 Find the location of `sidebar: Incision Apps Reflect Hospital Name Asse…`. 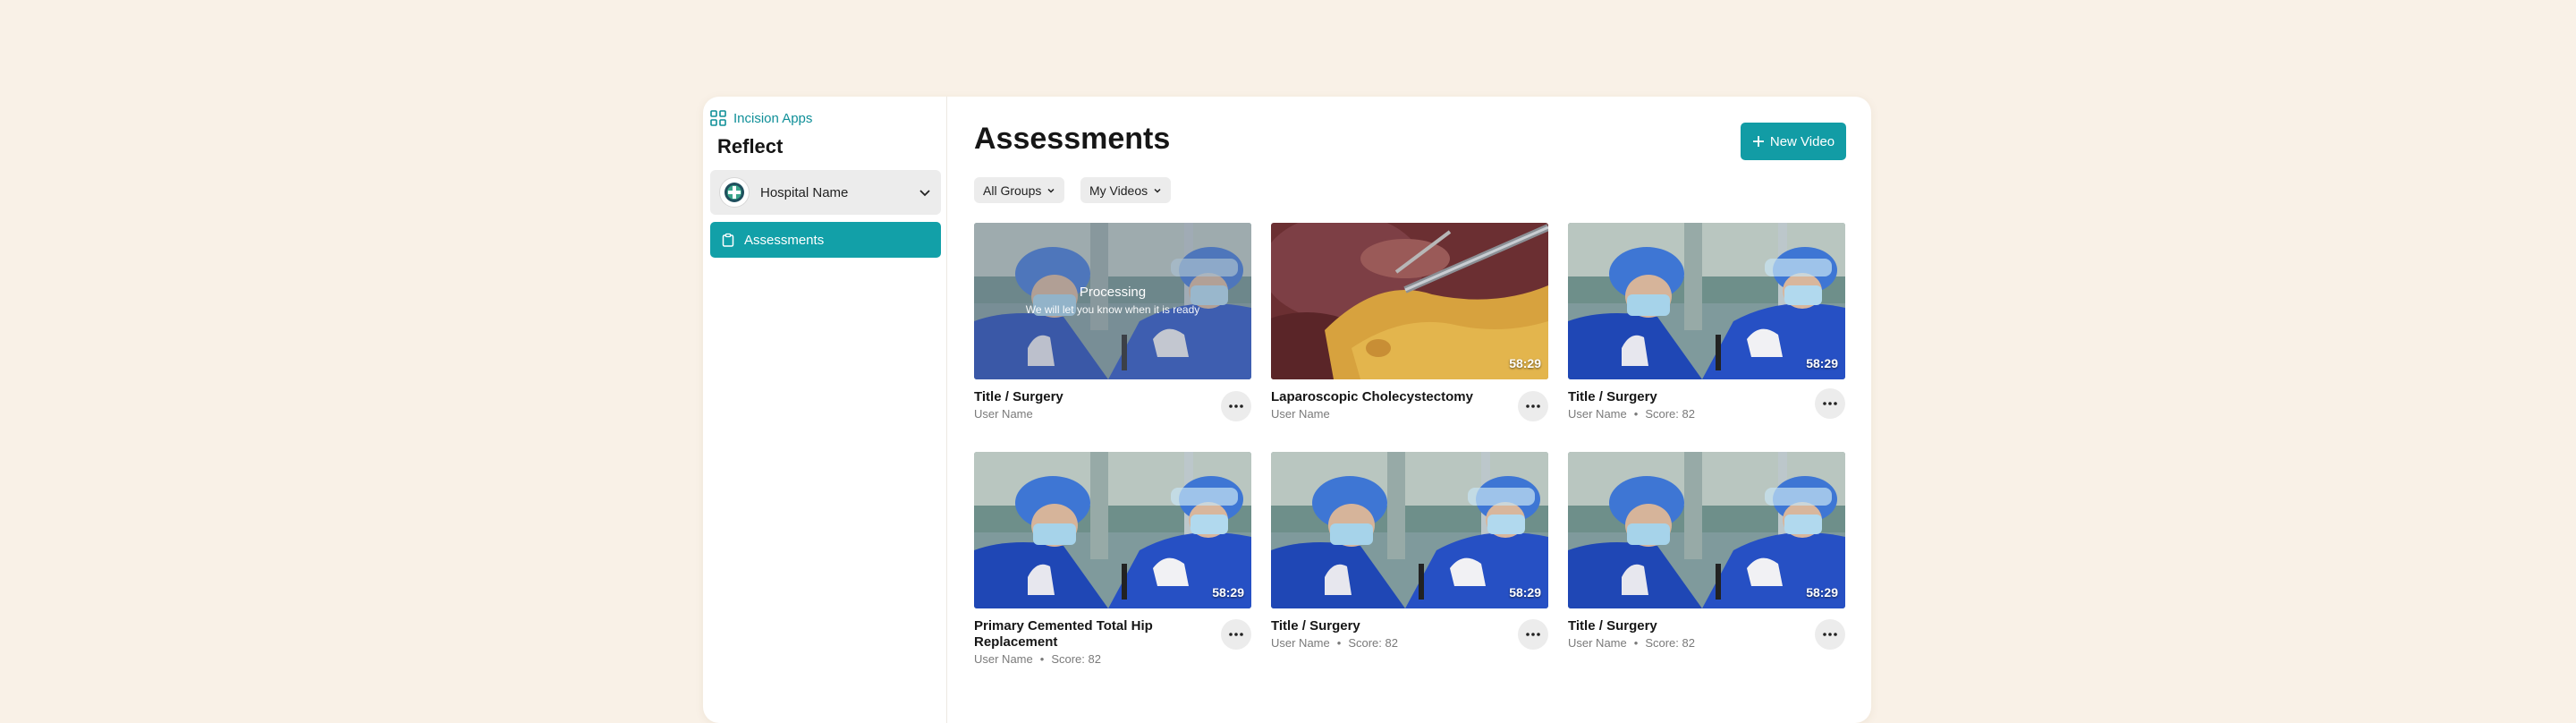

sidebar: Incision Apps Reflect Hospital Name Asse… is located at coordinates (825, 410).